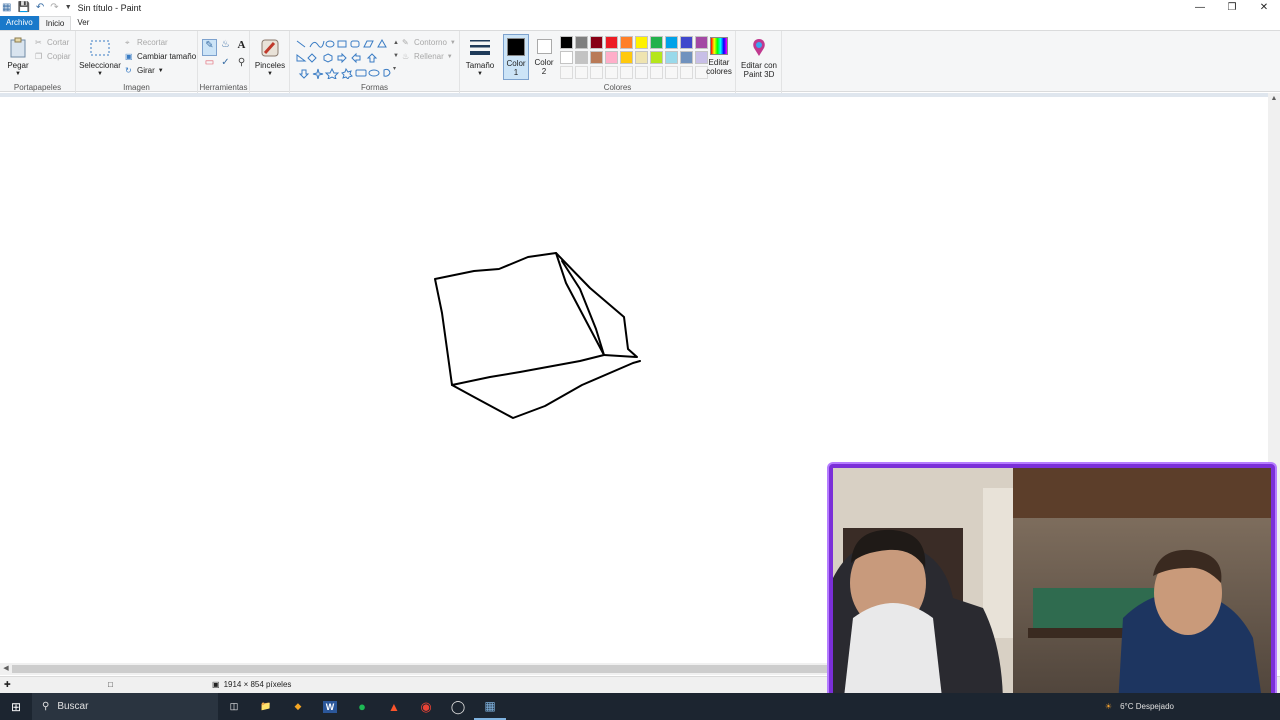  What do you see at coordinates (241, 47) in the screenshot?
I see `text-icon: A` at bounding box center [241, 47].